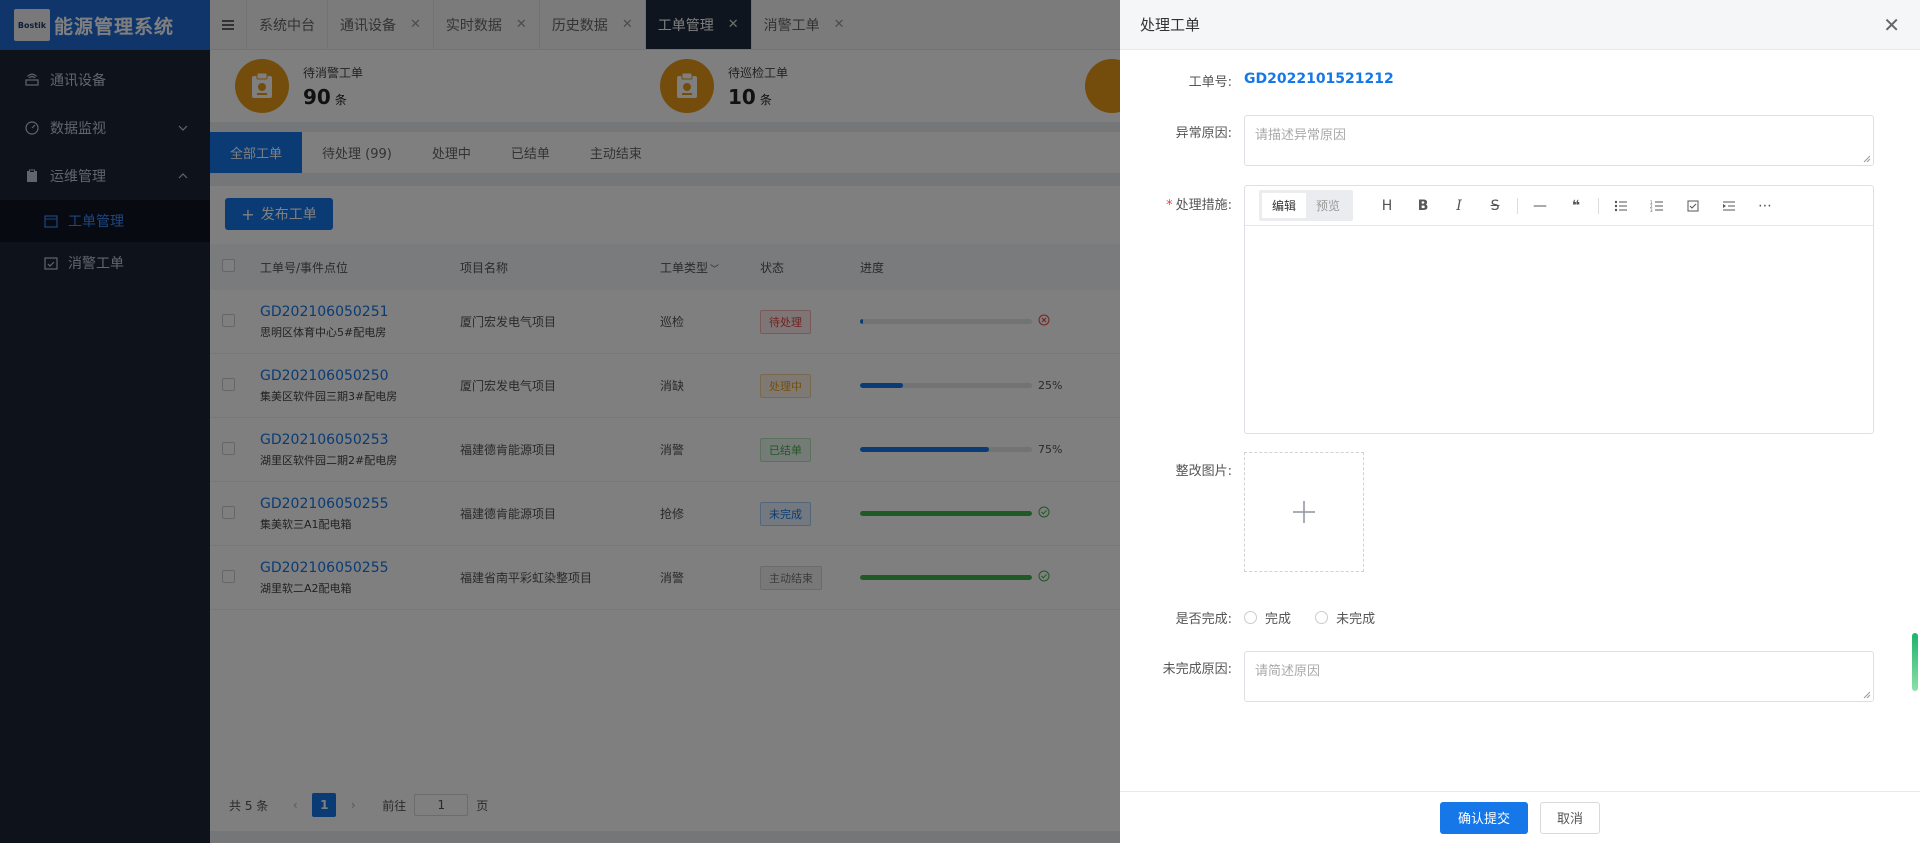 Image resolution: width=1920 pixels, height=843 pixels. Describe the element at coordinates (1729, 206) in the screenshot. I see `indent-icon` at that location.